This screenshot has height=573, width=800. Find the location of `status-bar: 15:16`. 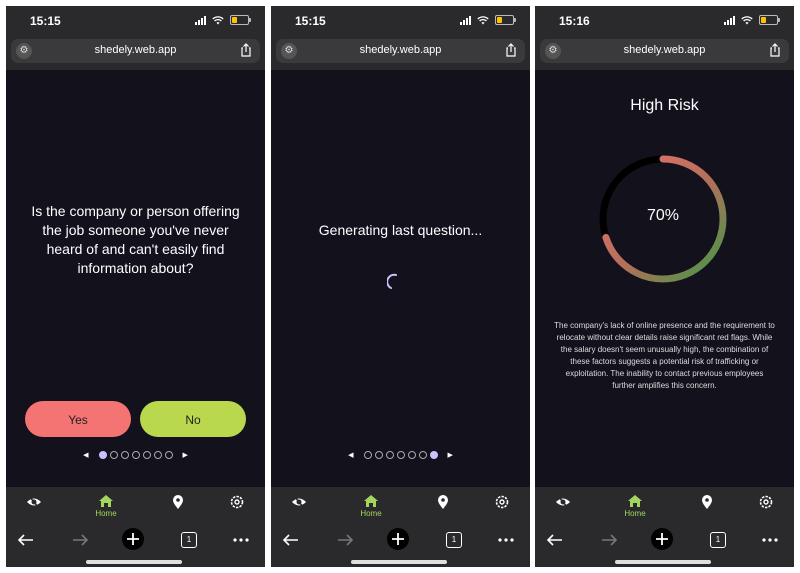

status-bar: 15:16 is located at coordinates (664, 21).